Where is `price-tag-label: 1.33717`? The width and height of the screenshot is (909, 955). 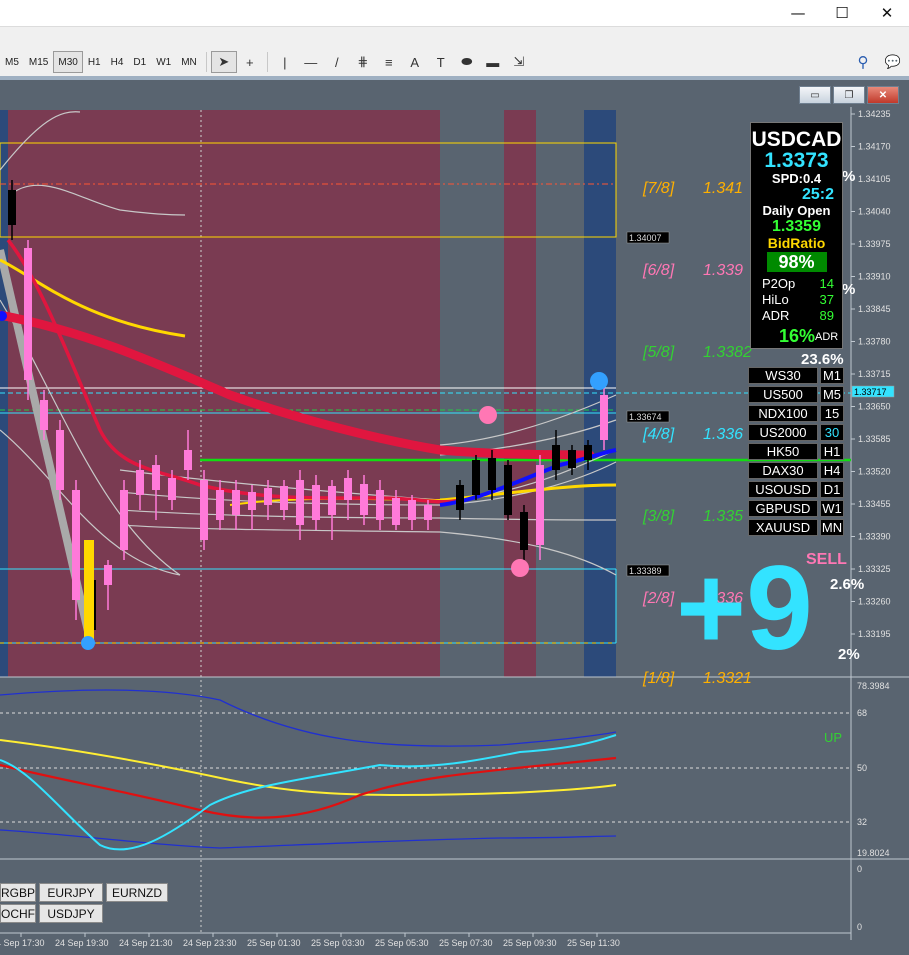
price-tag-label: 1.33717 is located at coordinates (870, 392).